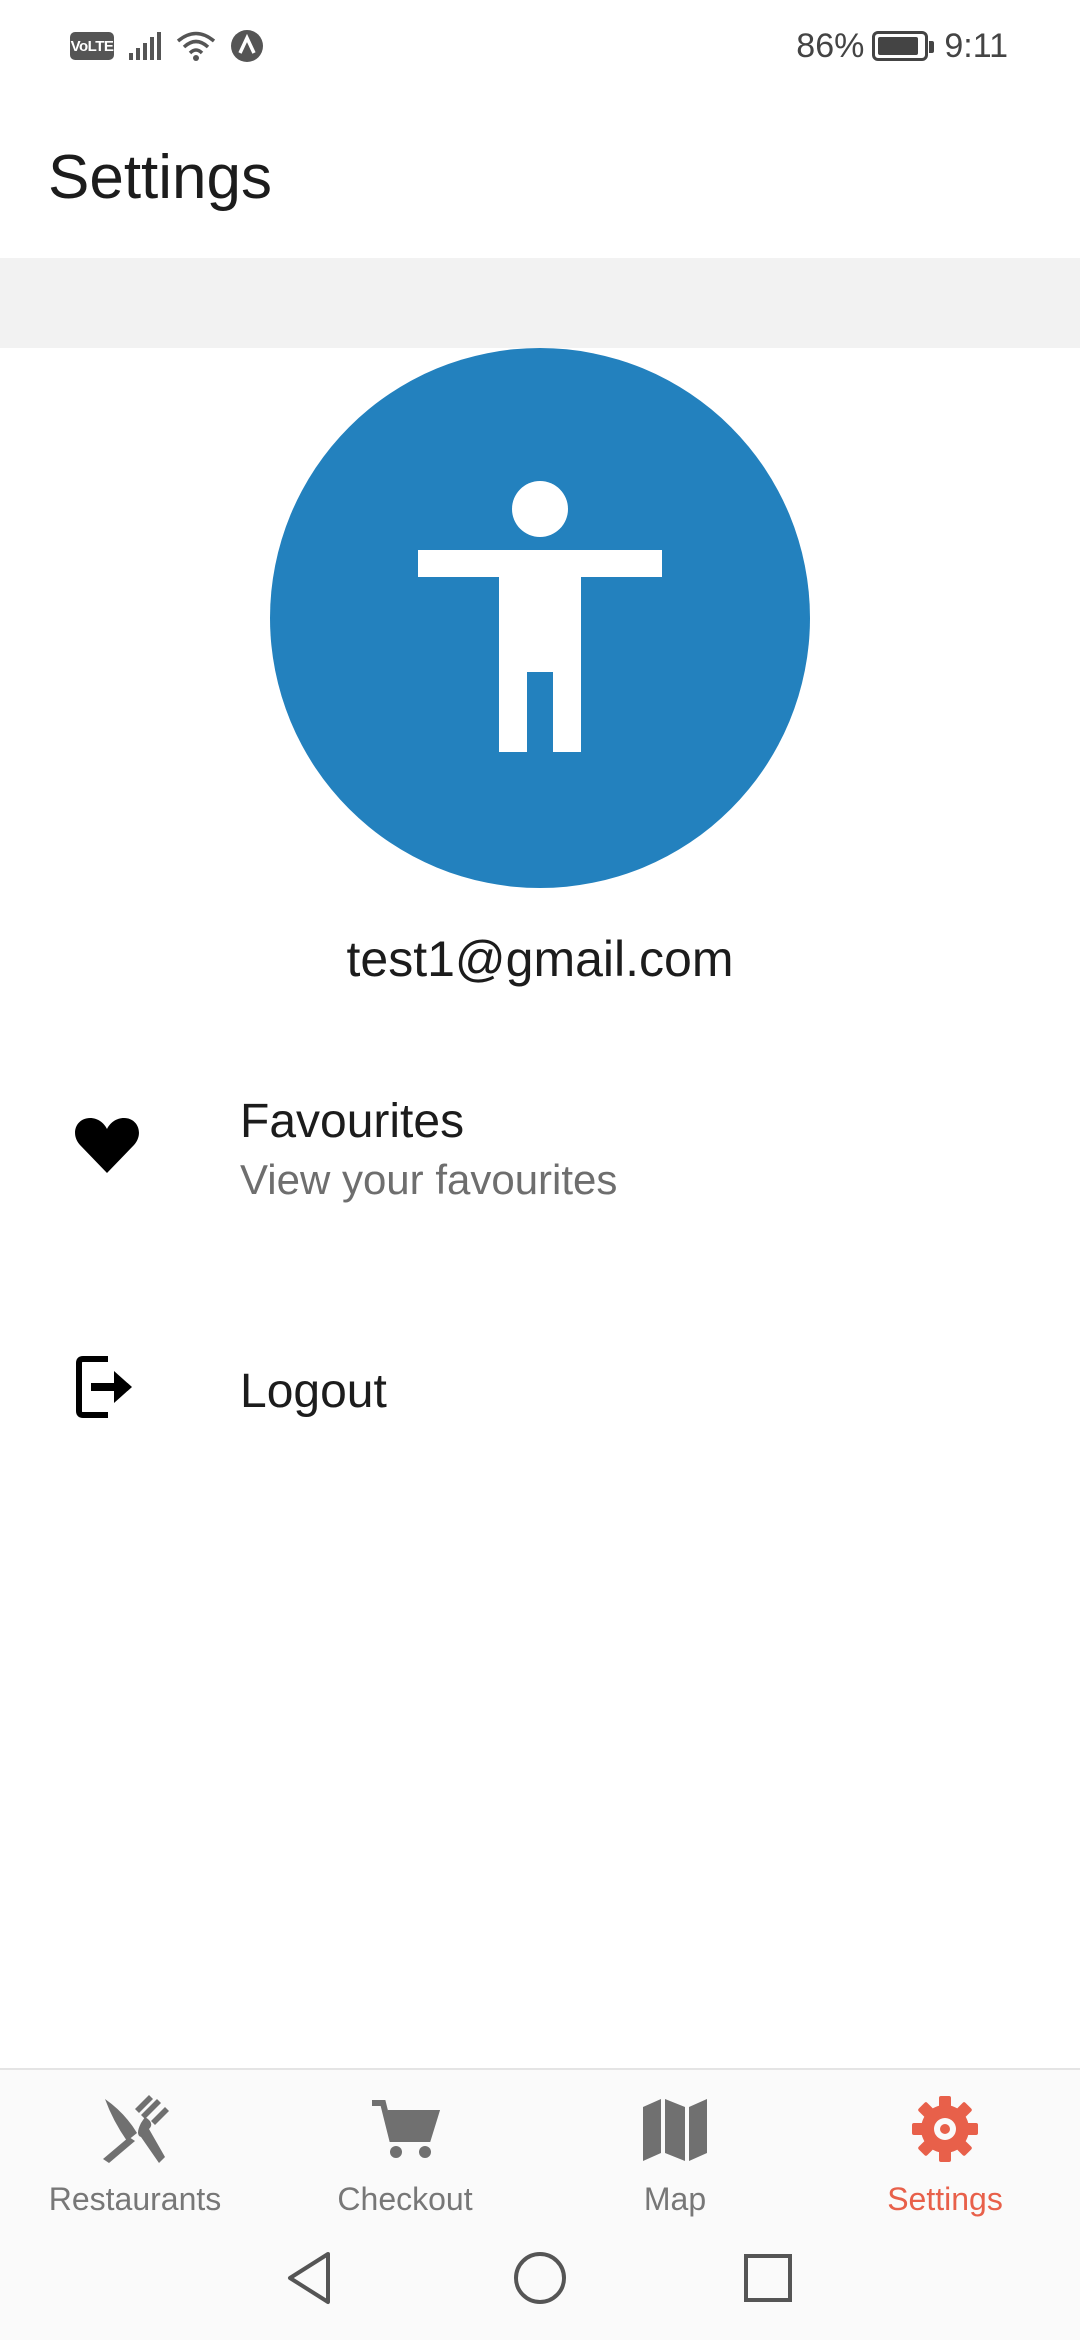 This screenshot has width=1080, height=2340. I want to click on avatar, so click(540, 618).